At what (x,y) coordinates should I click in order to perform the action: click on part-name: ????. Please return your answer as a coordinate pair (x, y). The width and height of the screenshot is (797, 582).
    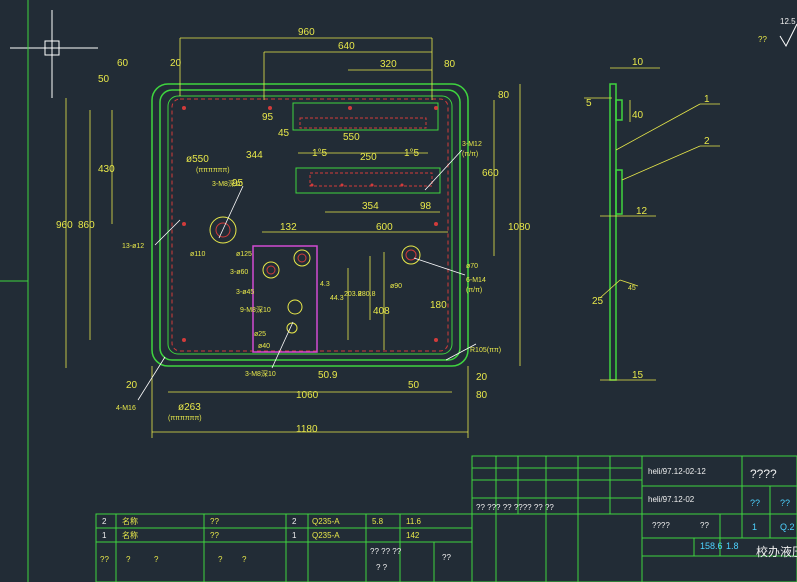
    Looking at the image, I should click on (763, 474).